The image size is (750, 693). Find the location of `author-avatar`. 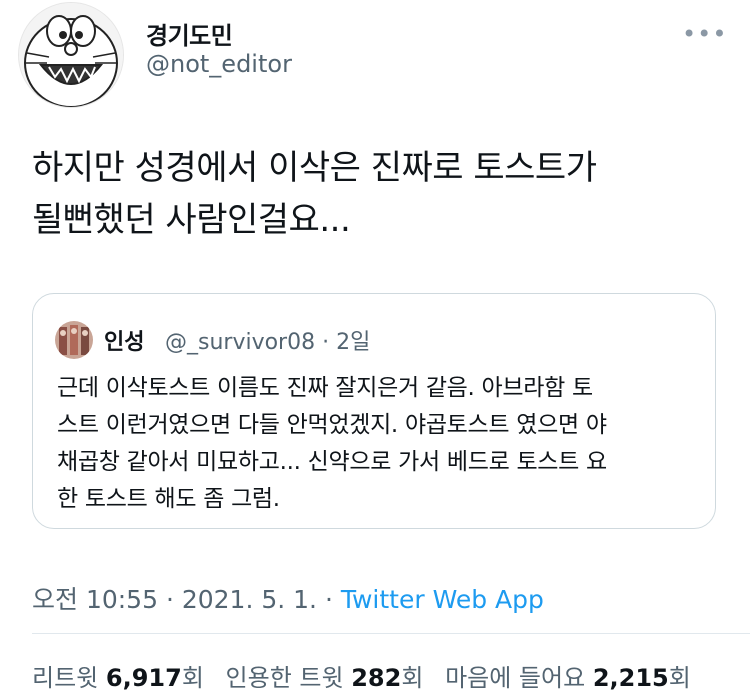

author-avatar is located at coordinates (71, 55).